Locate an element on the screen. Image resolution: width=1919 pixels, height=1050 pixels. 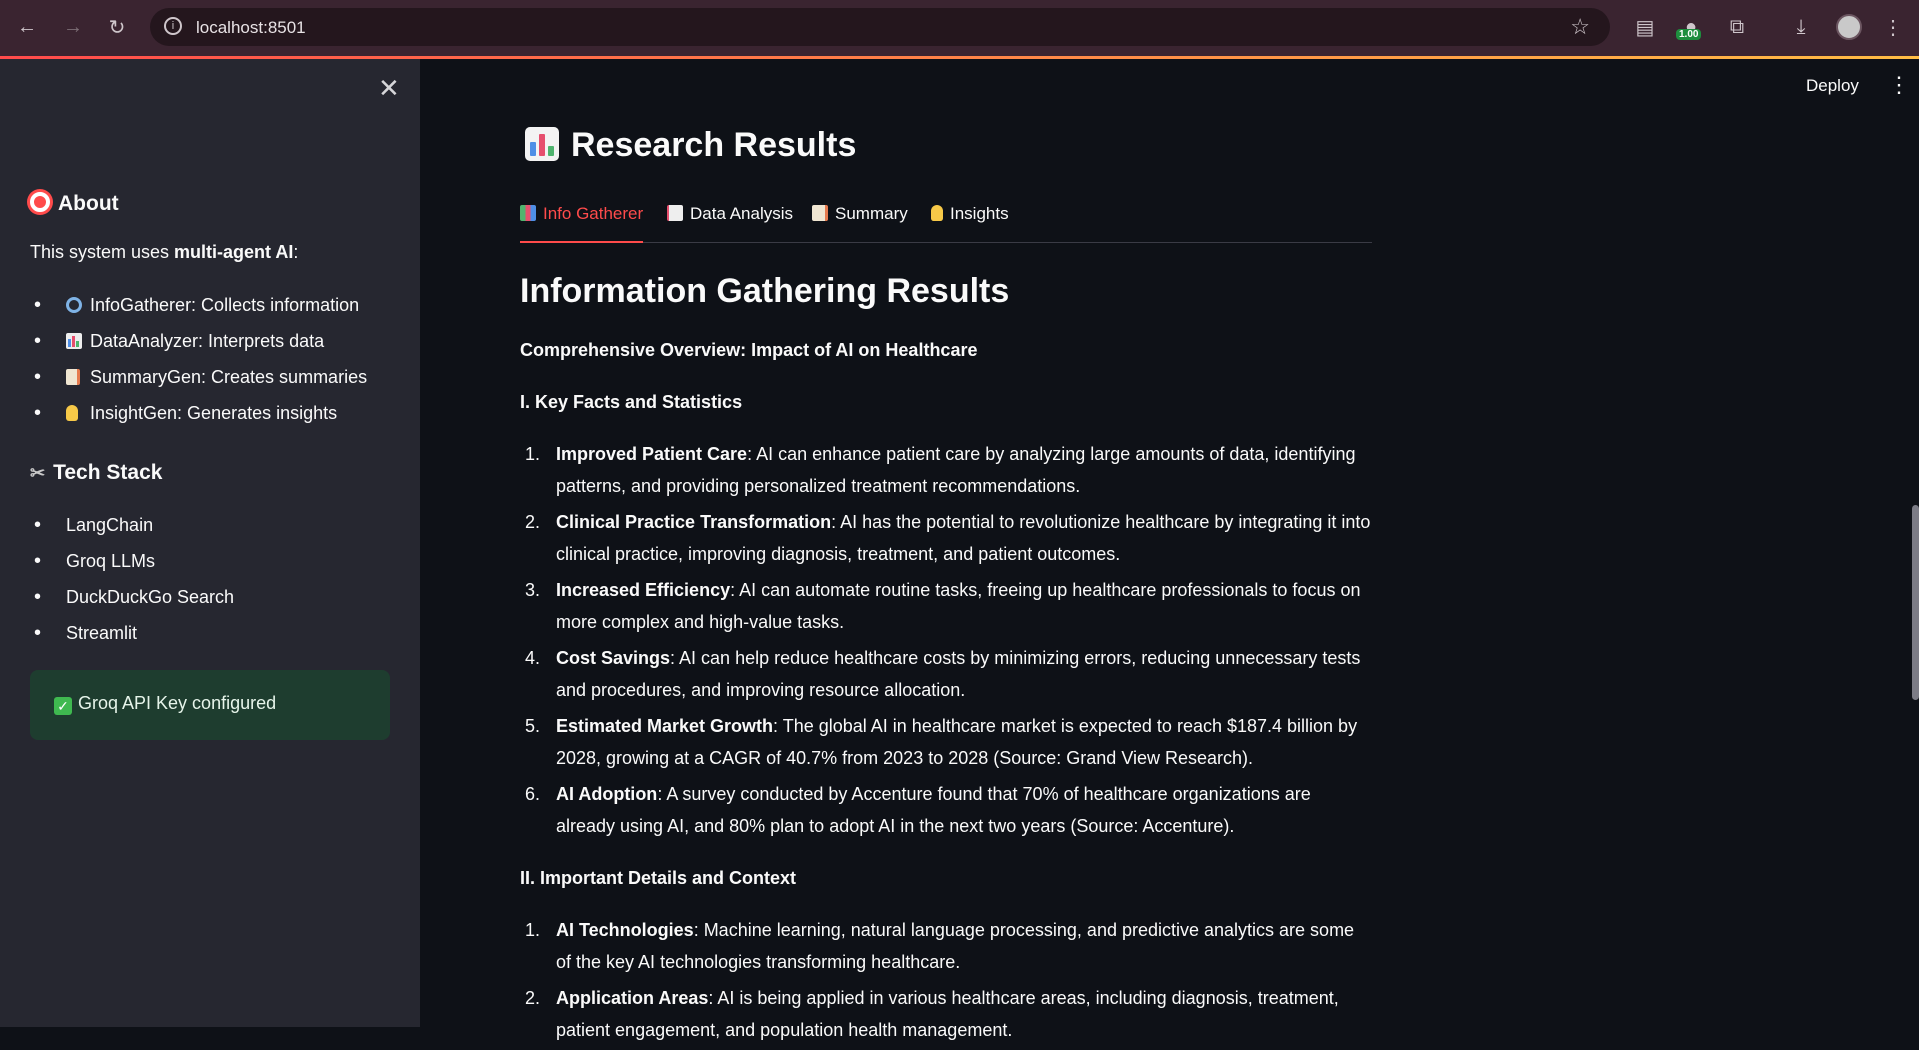
tab-data-analysis: Data Analysis is located at coordinates (730, 223).